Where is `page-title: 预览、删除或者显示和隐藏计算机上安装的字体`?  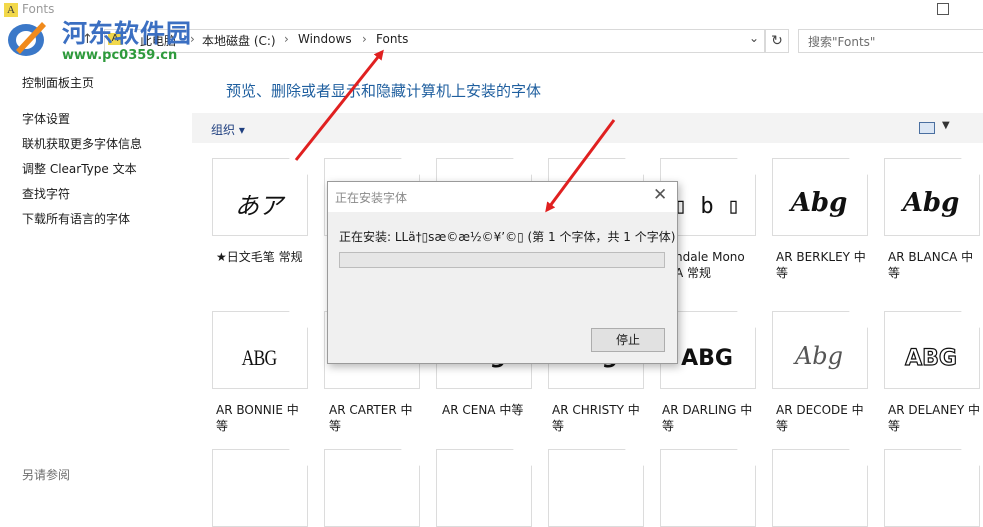 page-title: 预览、删除或者显示和隐藏计算机上安装的字体 is located at coordinates (384, 91).